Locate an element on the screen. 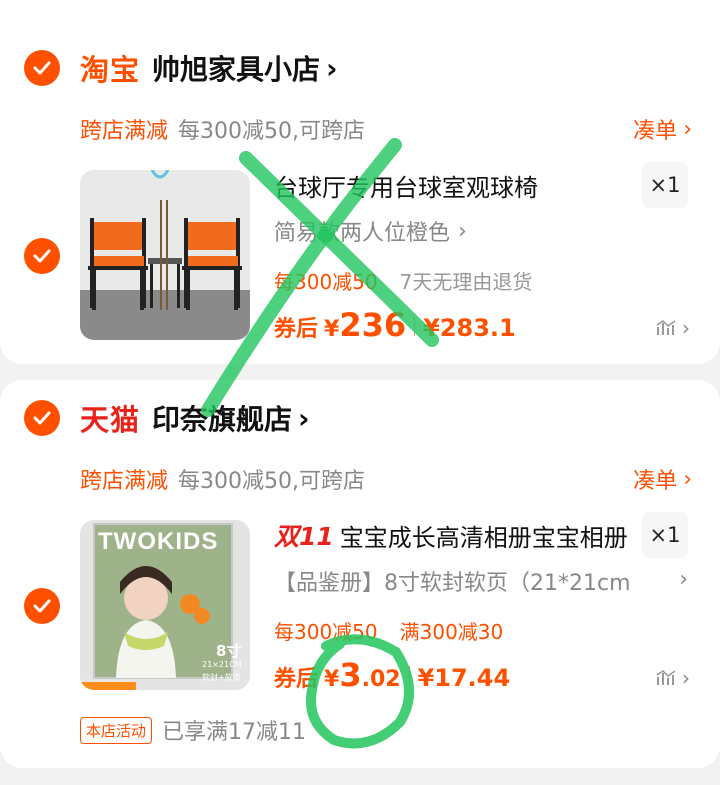  album-dim-text: 21×21CM is located at coordinates (222, 664).